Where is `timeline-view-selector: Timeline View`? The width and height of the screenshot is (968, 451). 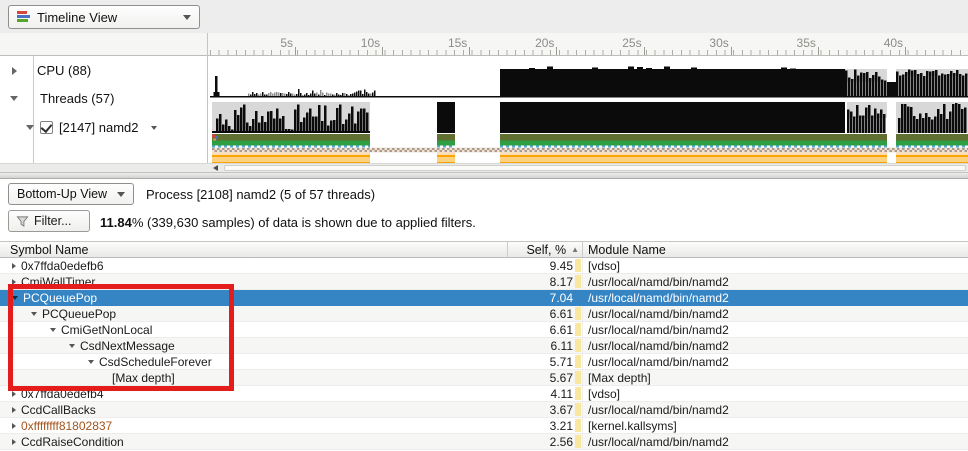
timeline-view-selector: Timeline View is located at coordinates (104, 17).